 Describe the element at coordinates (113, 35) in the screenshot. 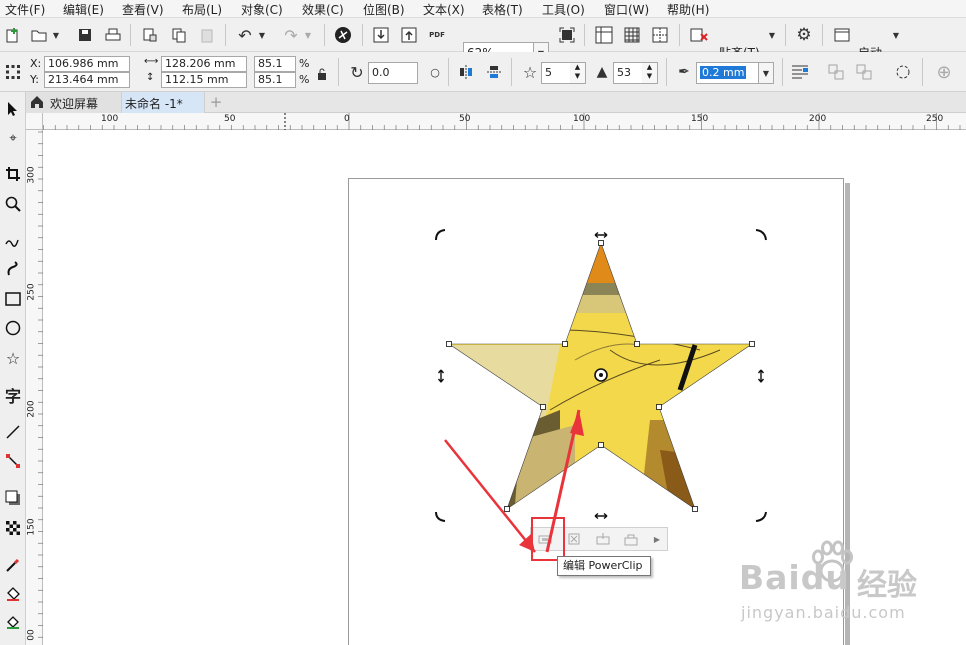

I see `print-icon` at that location.